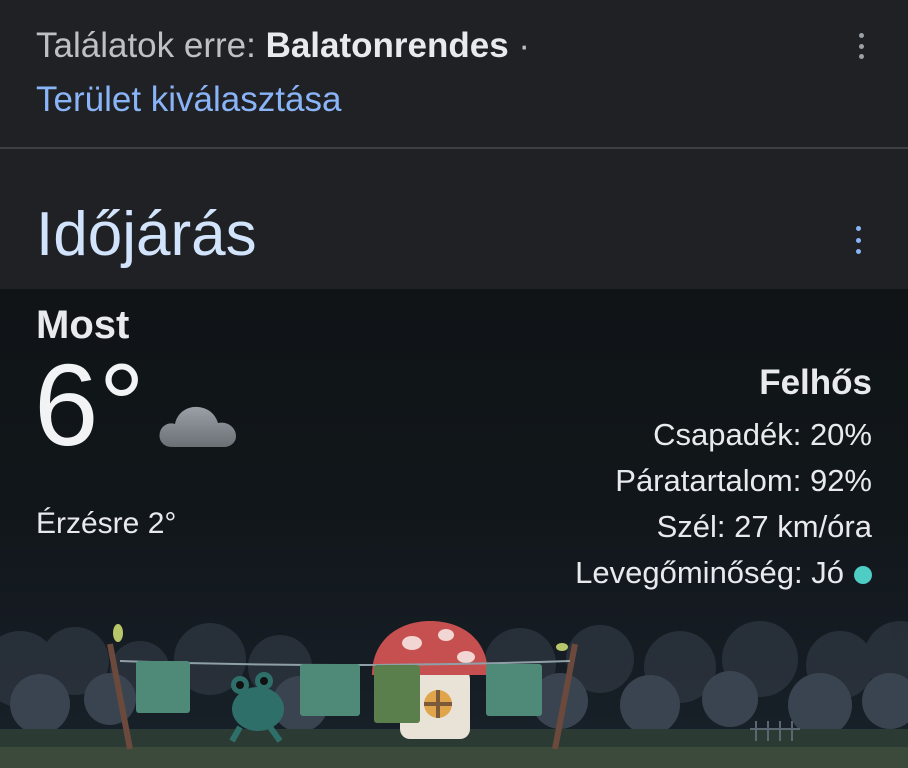 This screenshot has width=908, height=768. I want to click on precipitation-text: Csapadék: 20%, so click(762, 434).